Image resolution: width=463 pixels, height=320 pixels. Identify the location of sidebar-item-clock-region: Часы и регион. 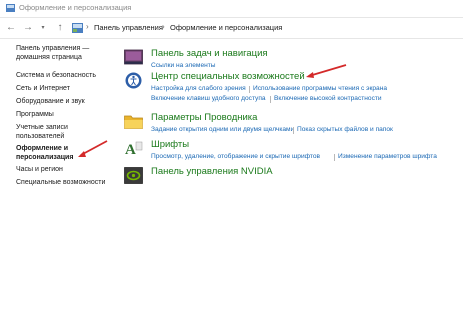
(39, 169).